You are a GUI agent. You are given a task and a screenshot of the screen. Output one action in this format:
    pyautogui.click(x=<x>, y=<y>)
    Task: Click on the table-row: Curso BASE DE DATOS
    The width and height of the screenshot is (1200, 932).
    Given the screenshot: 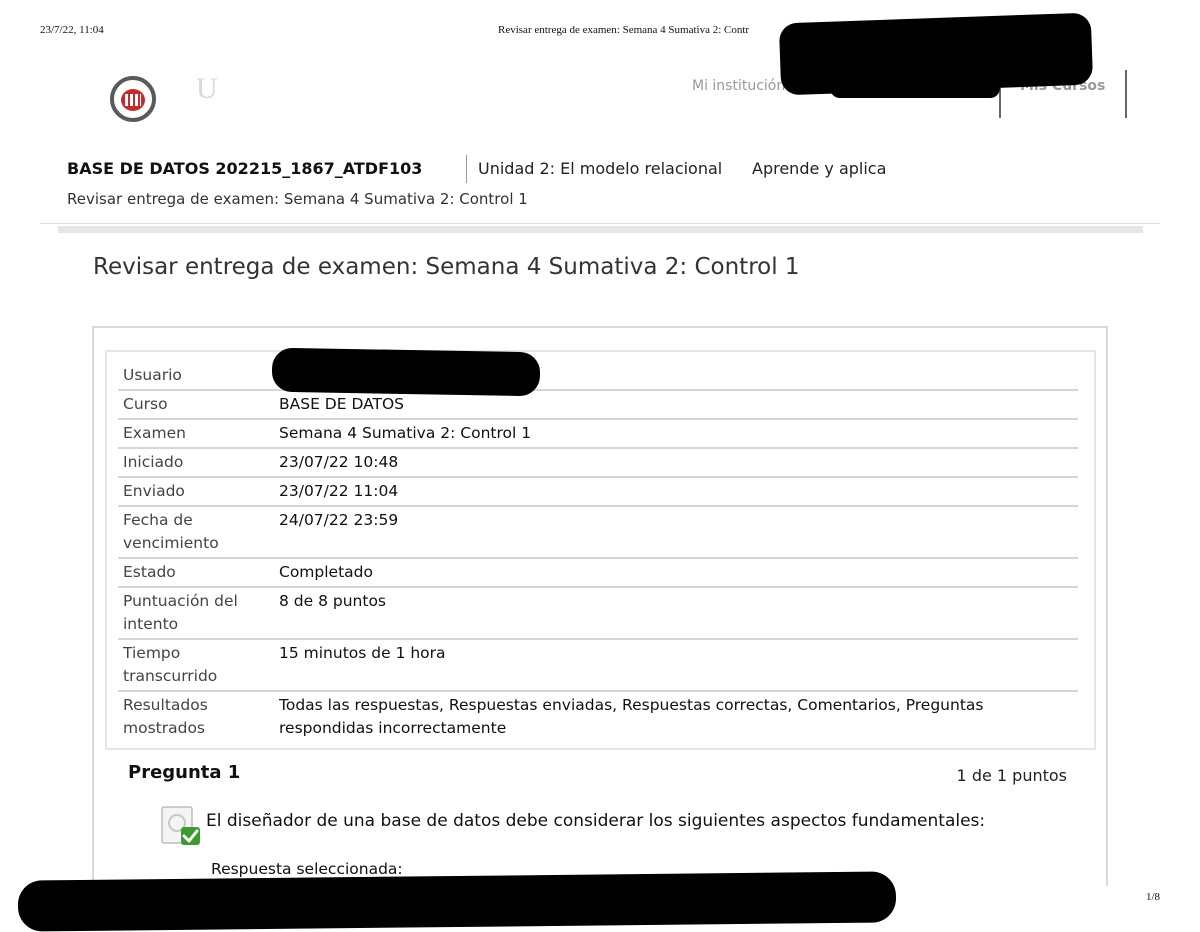 What is the action you would take?
    pyautogui.click(x=598, y=405)
    